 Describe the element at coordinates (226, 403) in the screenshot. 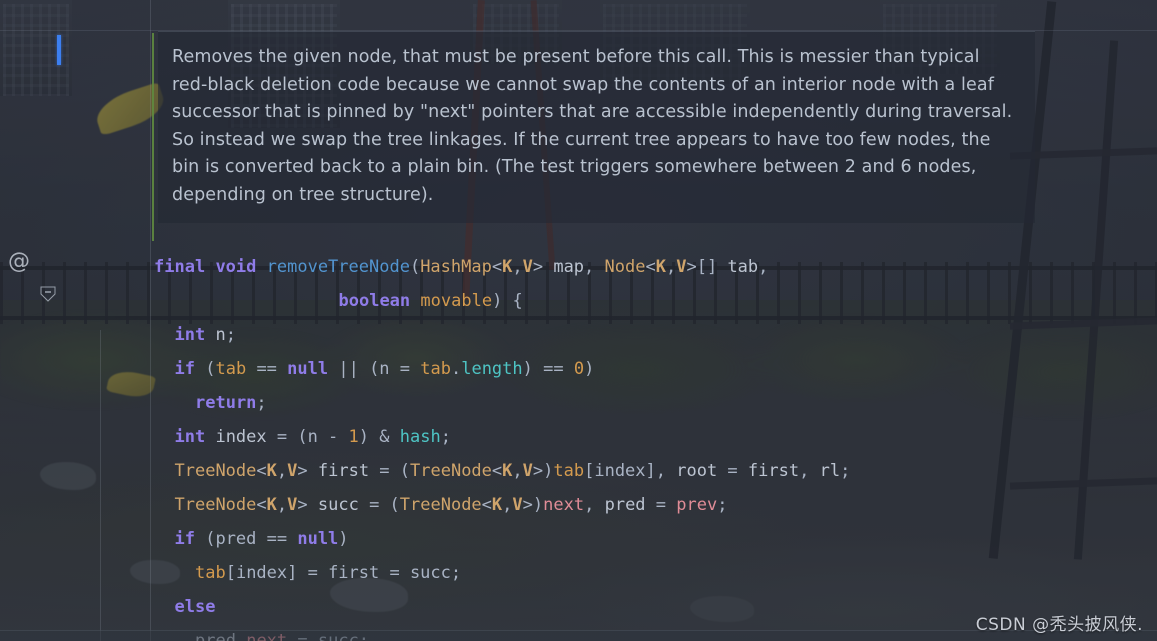

I see `code-token: return` at that location.